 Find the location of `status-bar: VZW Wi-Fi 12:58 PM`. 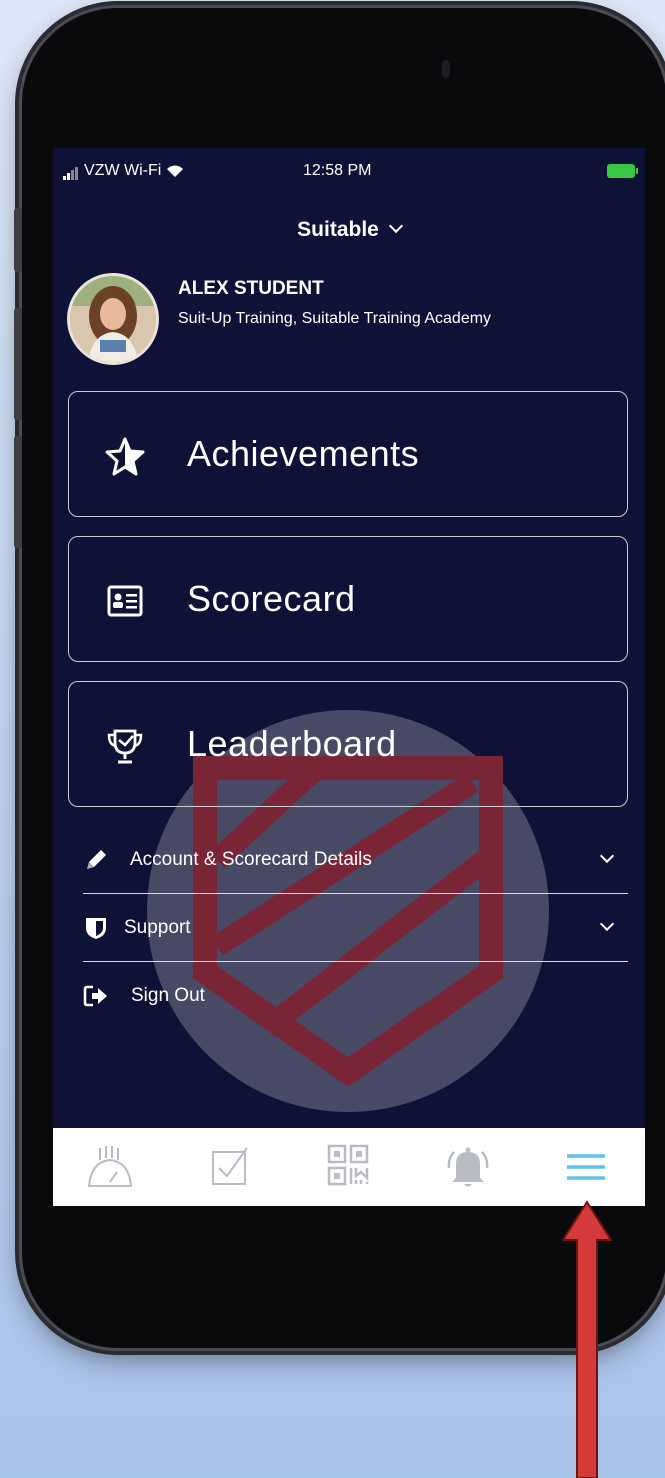

status-bar: VZW Wi-Fi 12:58 PM is located at coordinates (349, 172).